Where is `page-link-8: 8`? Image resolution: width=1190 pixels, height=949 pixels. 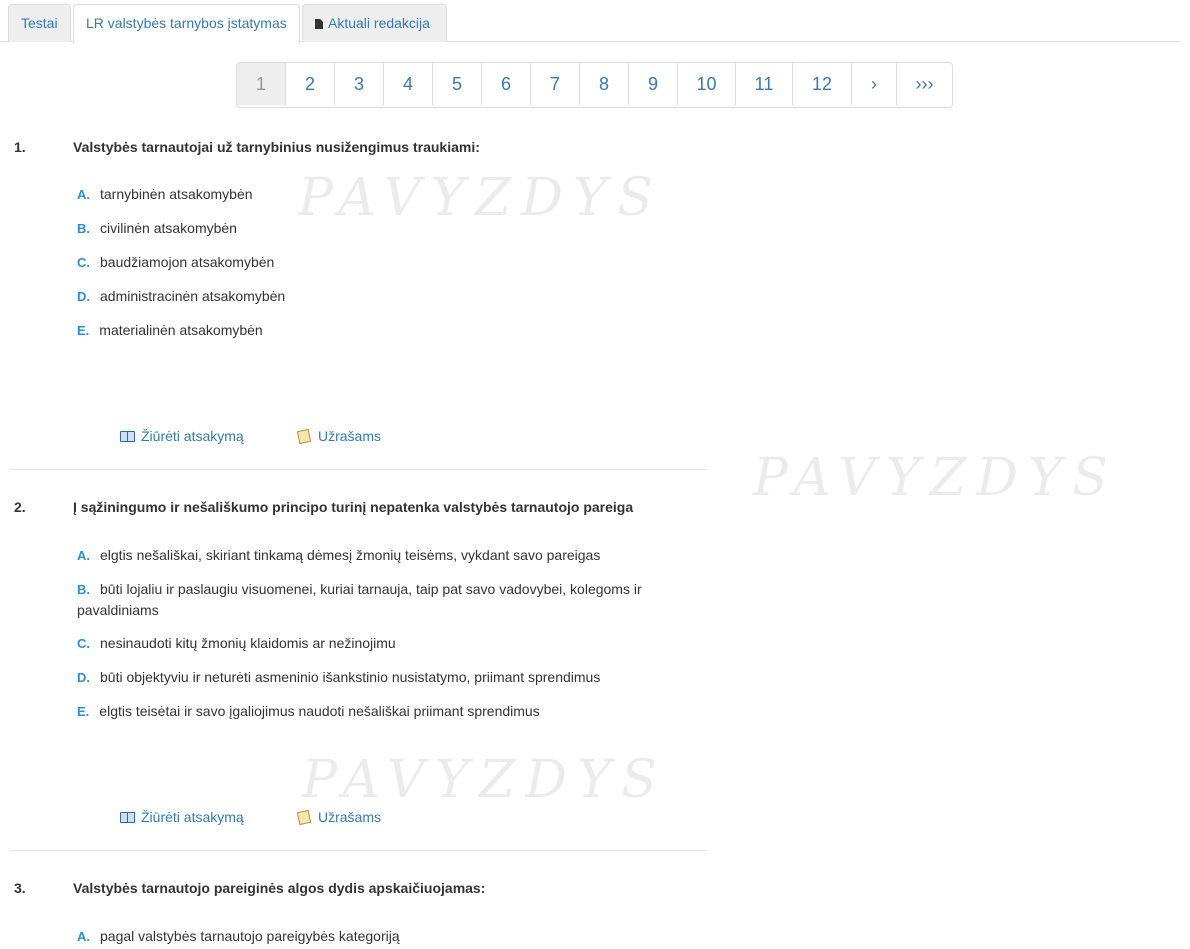
page-link-8: 8 is located at coordinates (603, 84).